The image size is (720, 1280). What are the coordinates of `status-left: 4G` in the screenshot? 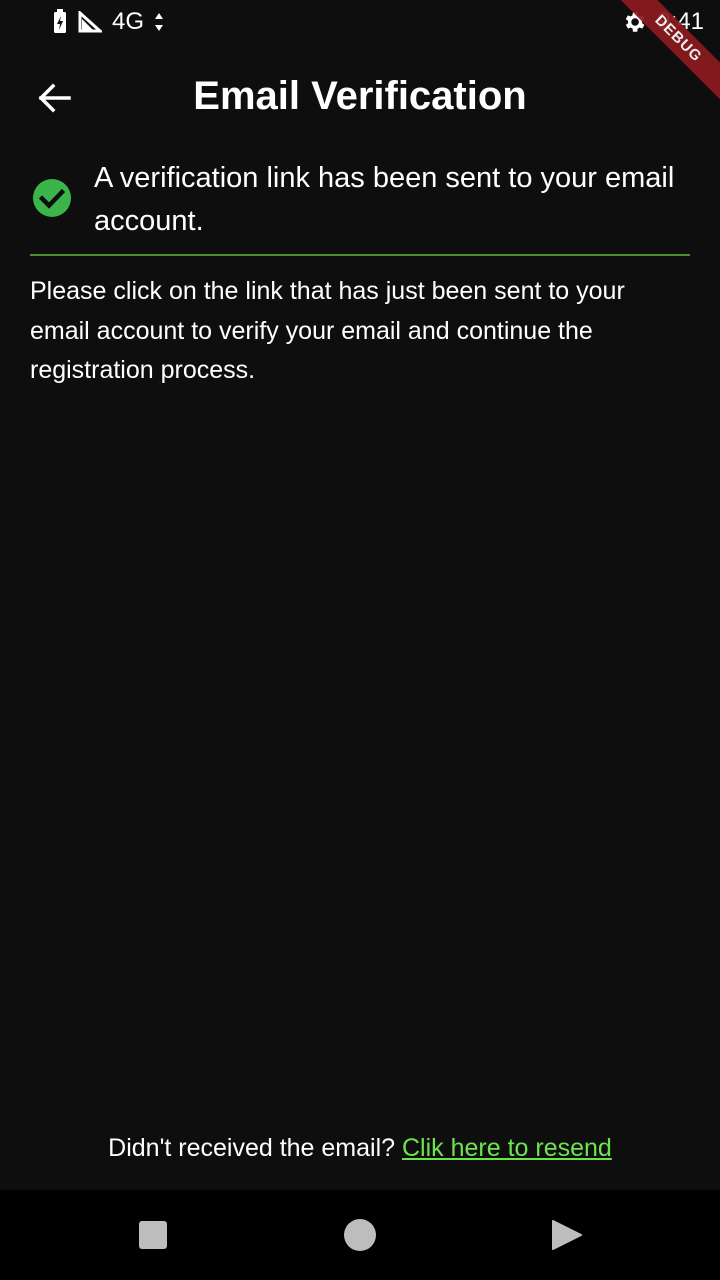 It's located at (108, 22).